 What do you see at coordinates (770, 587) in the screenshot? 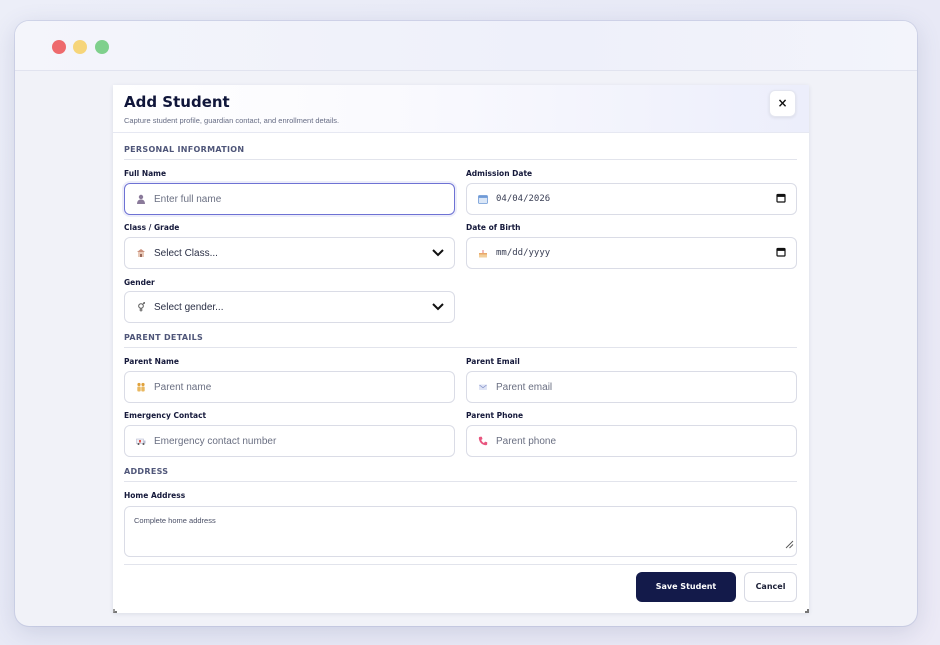
I see `cancel-button: Cancel` at bounding box center [770, 587].